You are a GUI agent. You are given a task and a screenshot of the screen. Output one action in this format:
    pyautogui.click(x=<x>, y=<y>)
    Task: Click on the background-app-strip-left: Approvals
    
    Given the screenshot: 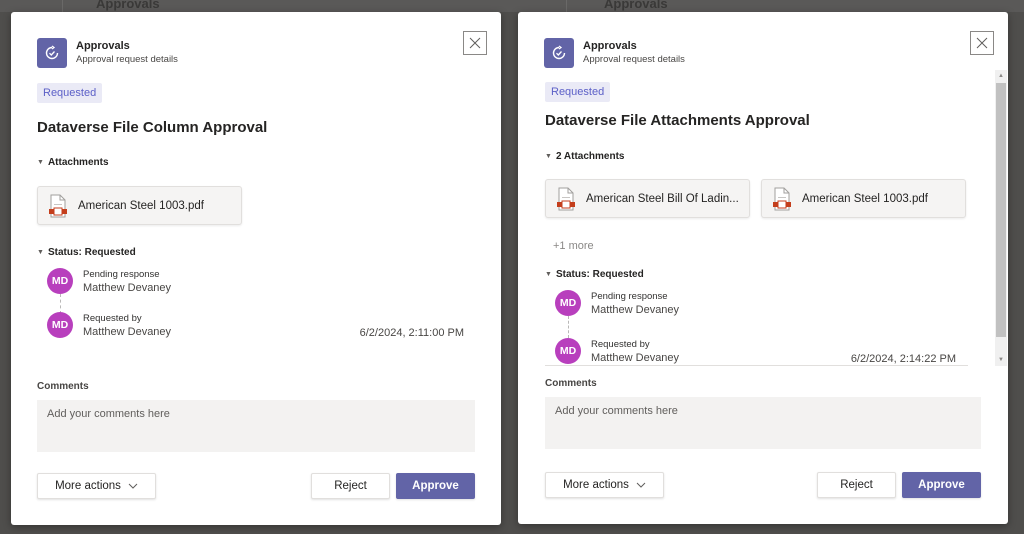 What is the action you would take?
    pyautogui.click(x=256, y=6)
    